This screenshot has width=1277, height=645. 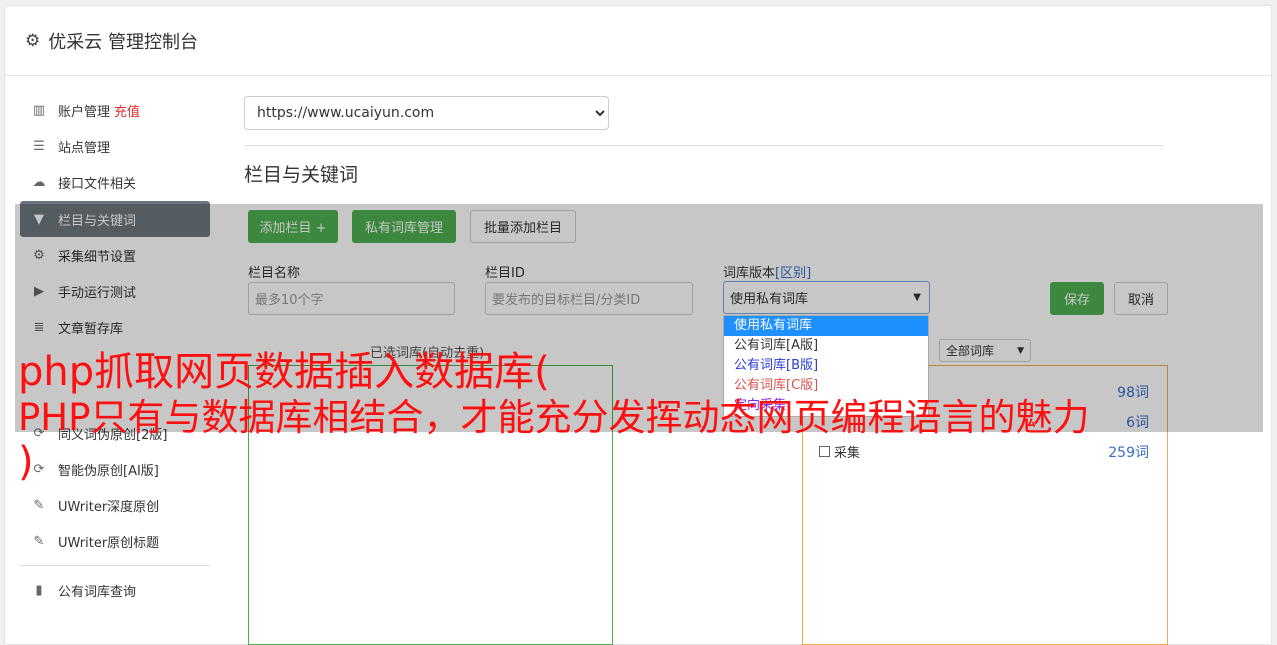 I want to click on sidebar-item-interface: ☁ 接口文件相关, so click(x=115, y=182).